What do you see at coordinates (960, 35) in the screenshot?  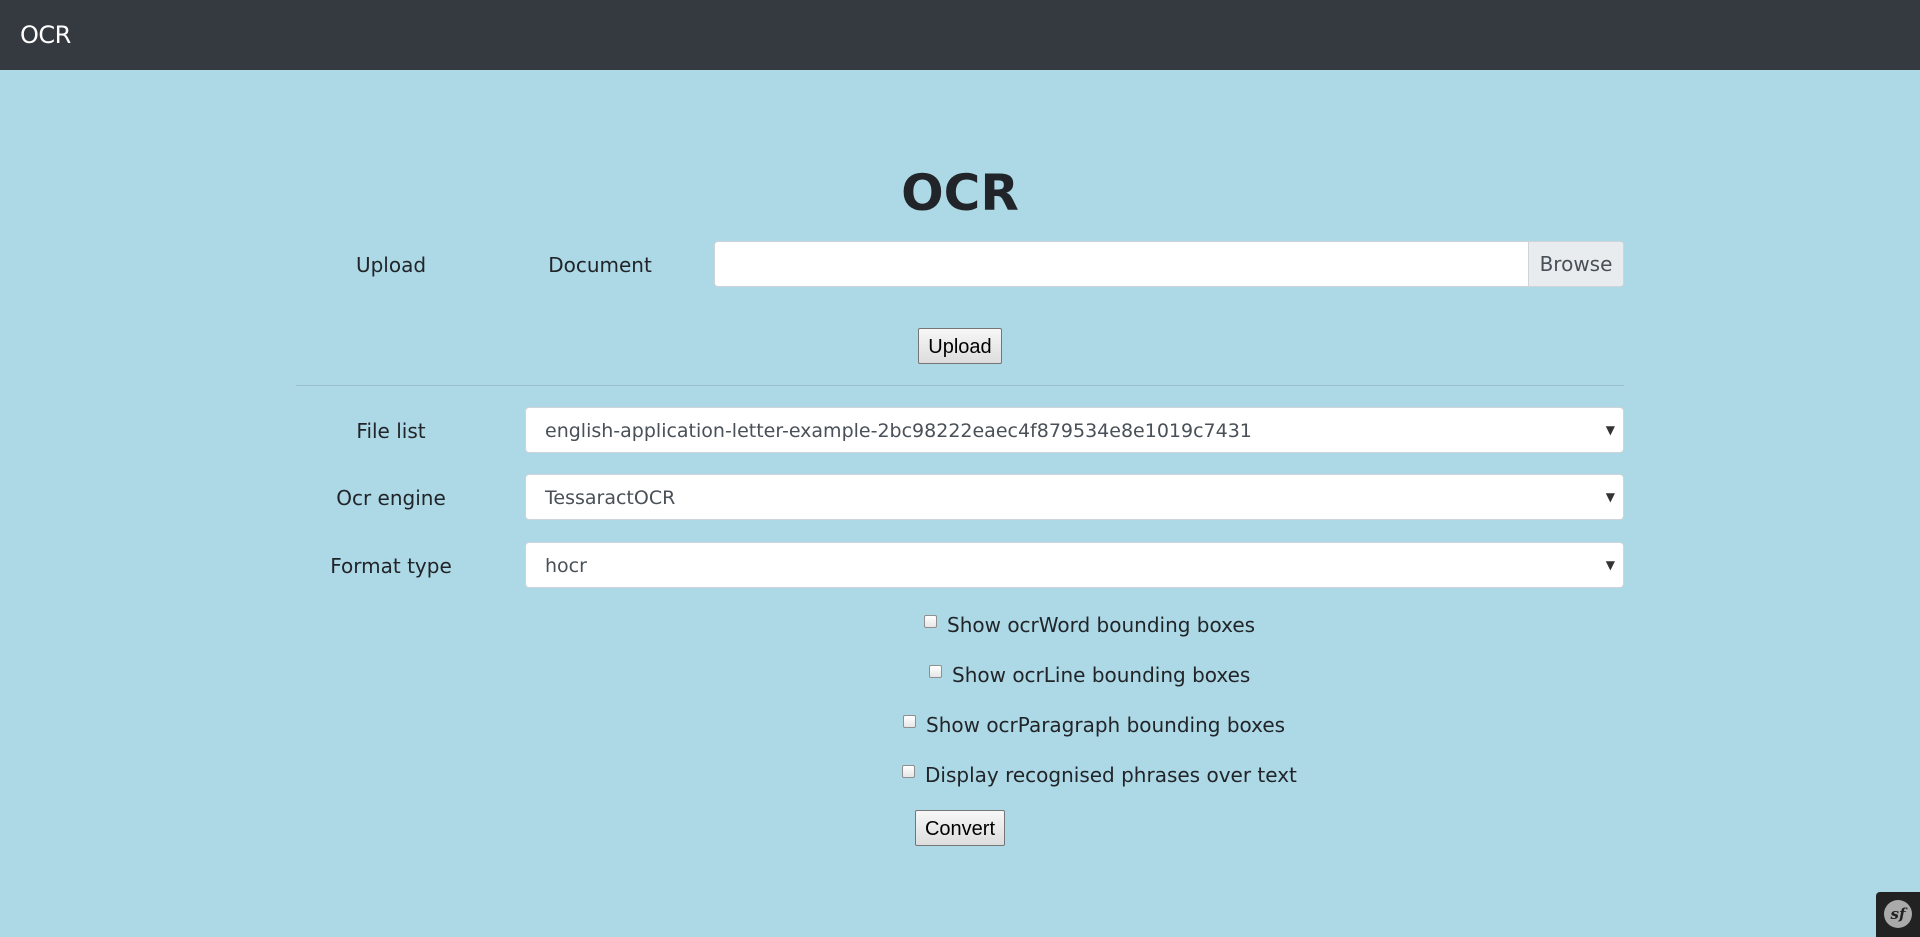 I see `top-navbar: OCR` at bounding box center [960, 35].